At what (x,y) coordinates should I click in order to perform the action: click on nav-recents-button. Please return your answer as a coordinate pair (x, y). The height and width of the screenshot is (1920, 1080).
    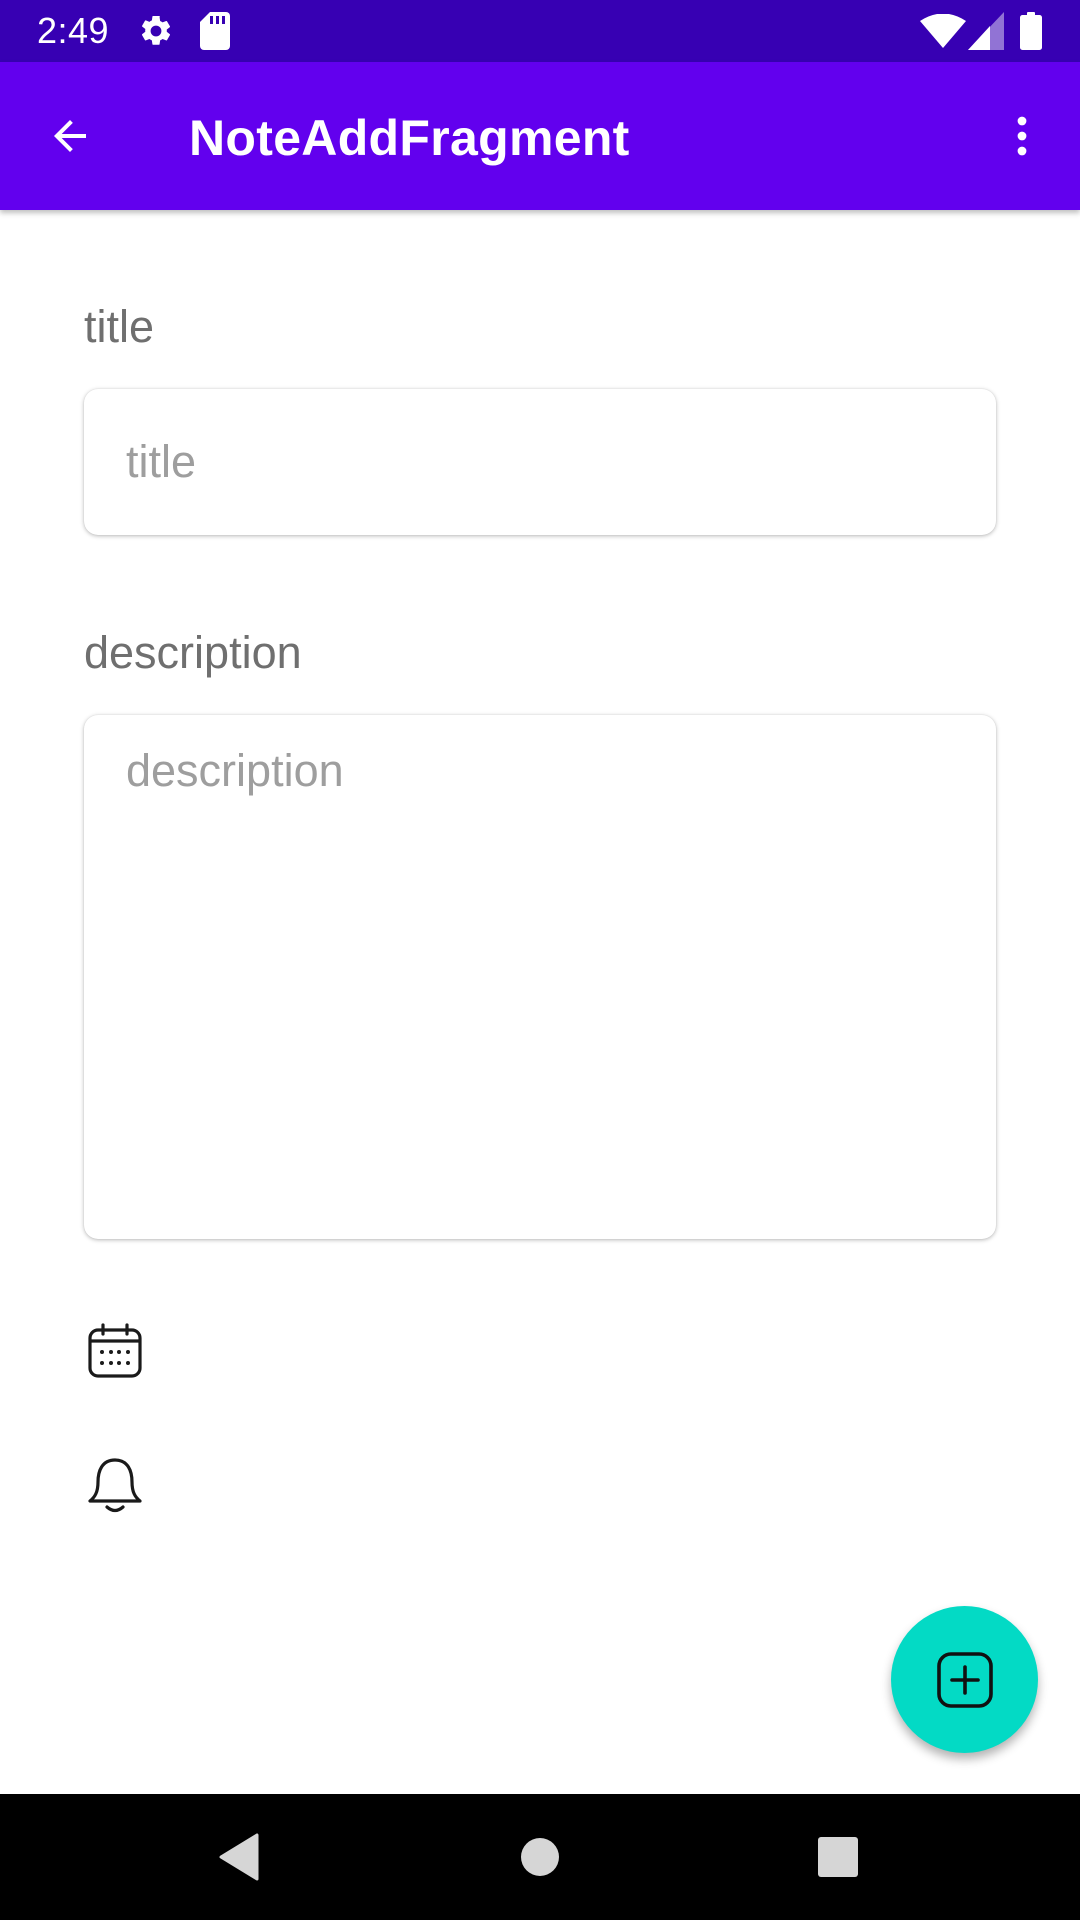
    Looking at the image, I should click on (838, 1857).